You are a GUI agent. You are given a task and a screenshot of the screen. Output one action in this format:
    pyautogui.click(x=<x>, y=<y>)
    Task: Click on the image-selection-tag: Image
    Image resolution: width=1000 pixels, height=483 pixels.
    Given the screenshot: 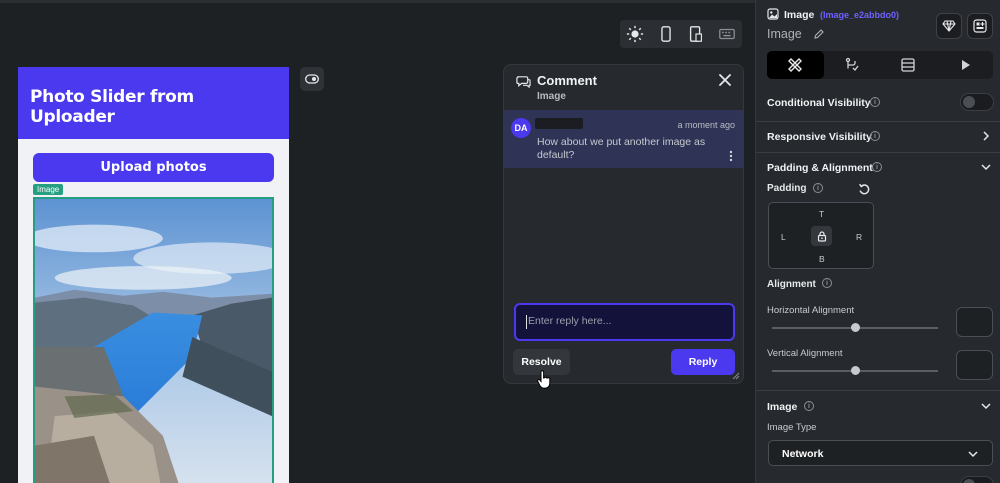 What is the action you would take?
    pyautogui.click(x=48, y=189)
    